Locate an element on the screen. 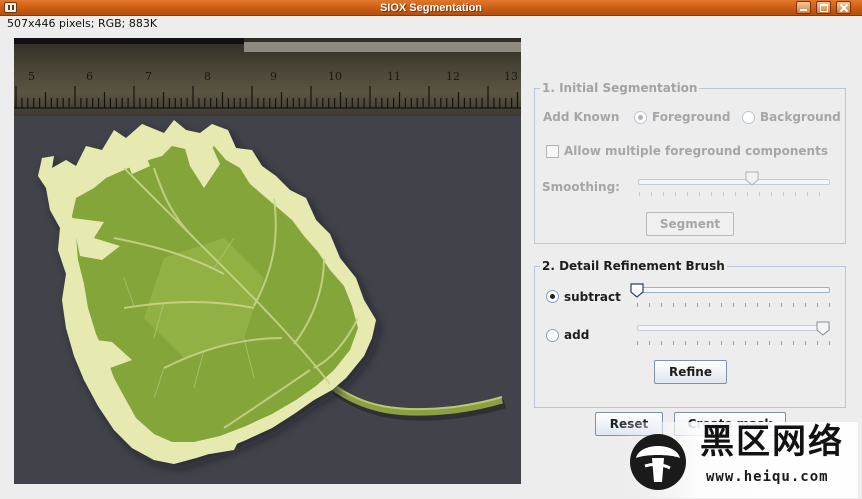 The width and height of the screenshot is (862, 499). image-info-label: 507x446 pixels; RGB; 883K is located at coordinates (82, 23).